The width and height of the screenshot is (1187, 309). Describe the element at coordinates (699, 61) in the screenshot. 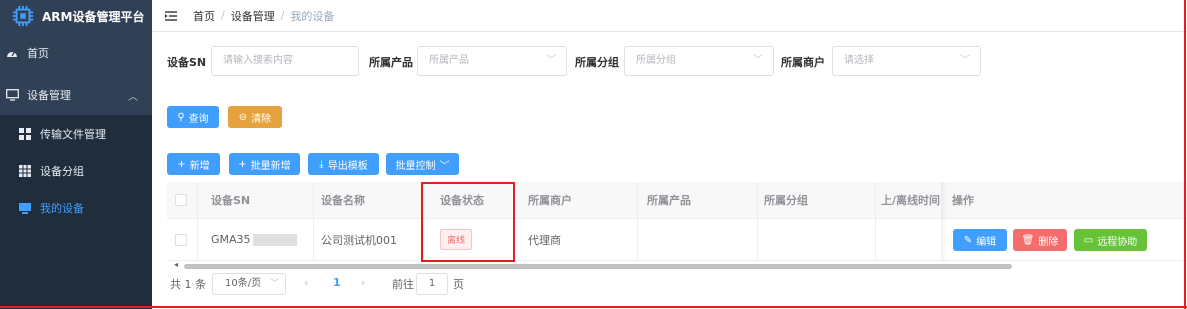

I see `group-select: 所属分组 ﹀` at that location.